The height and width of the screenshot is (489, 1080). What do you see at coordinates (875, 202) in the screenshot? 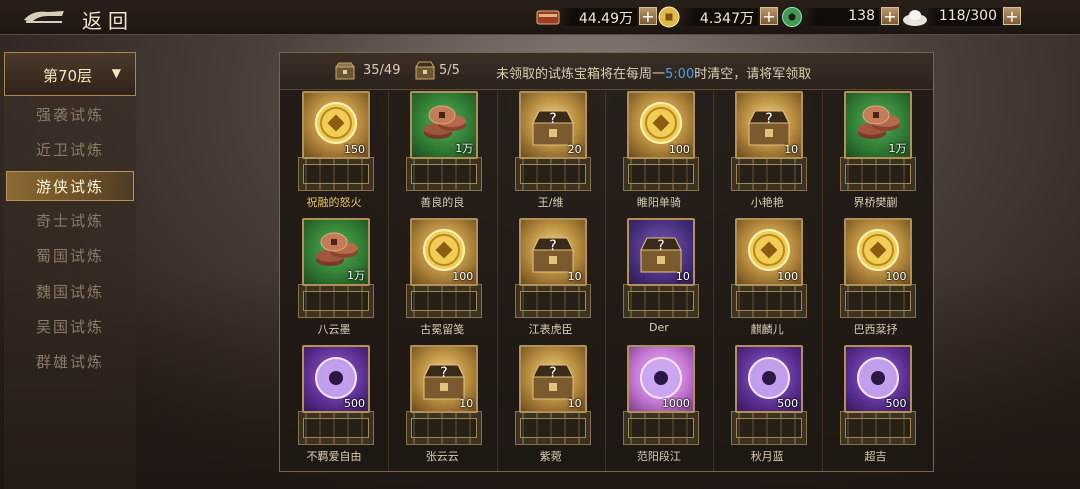
I see `reward-player-name: 界桥樊蒯` at bounding box center [875, 202].